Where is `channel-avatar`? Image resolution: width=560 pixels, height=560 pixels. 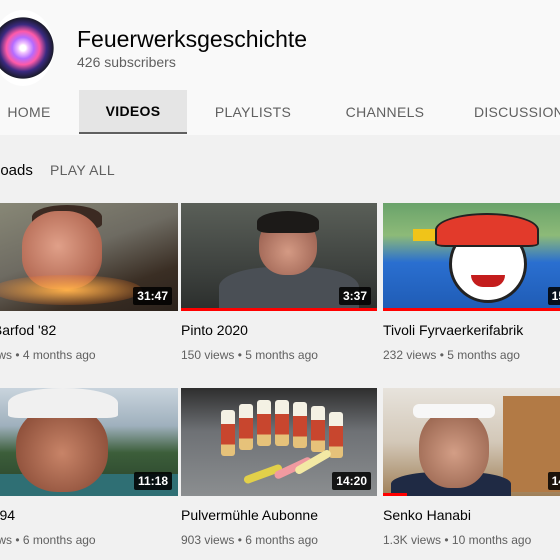 channel-avatar is located at coordinates (27, 48).